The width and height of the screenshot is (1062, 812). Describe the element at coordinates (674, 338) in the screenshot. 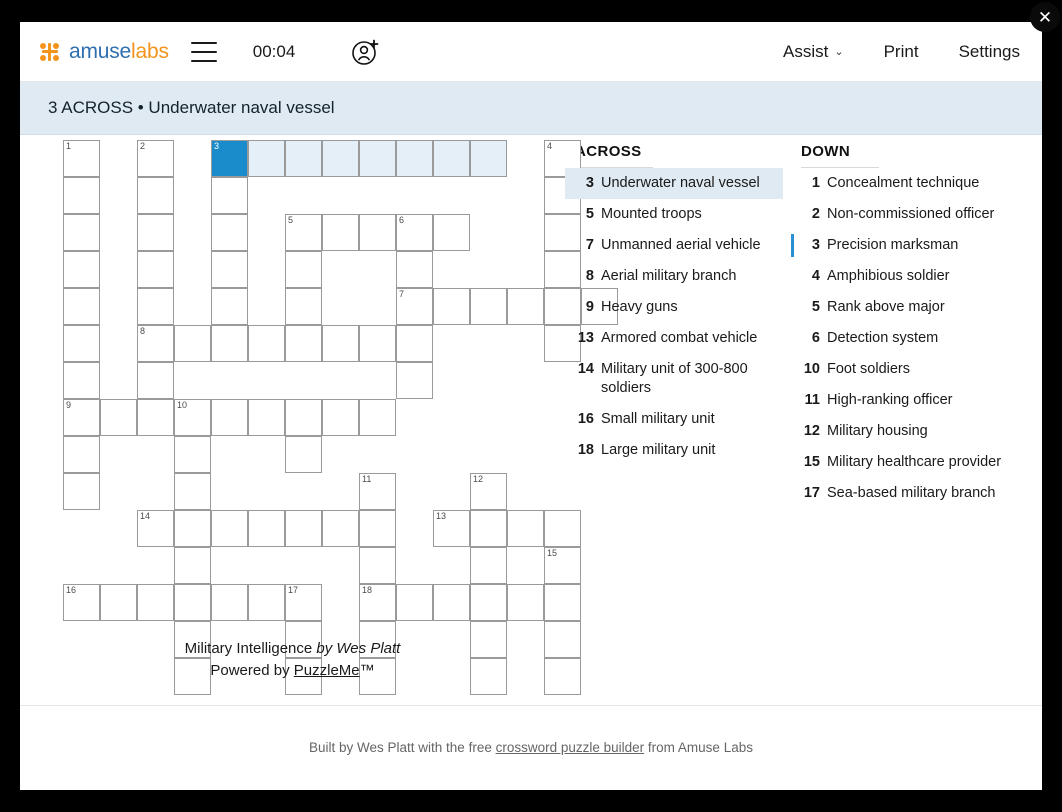

I see `clue-item-across-13: 13 Armored combat vehicle` at that location.